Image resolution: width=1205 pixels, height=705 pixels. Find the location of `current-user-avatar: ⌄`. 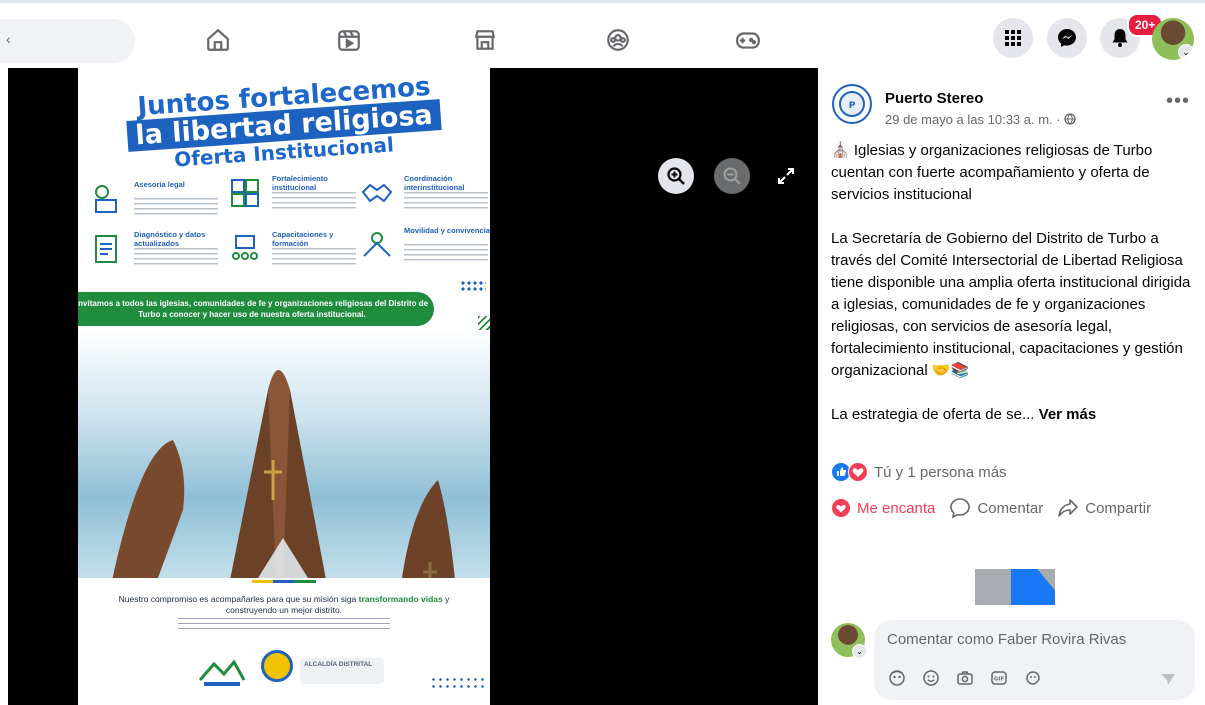

current-user-avatar: ⌄ is located at coordinates (849, 641).